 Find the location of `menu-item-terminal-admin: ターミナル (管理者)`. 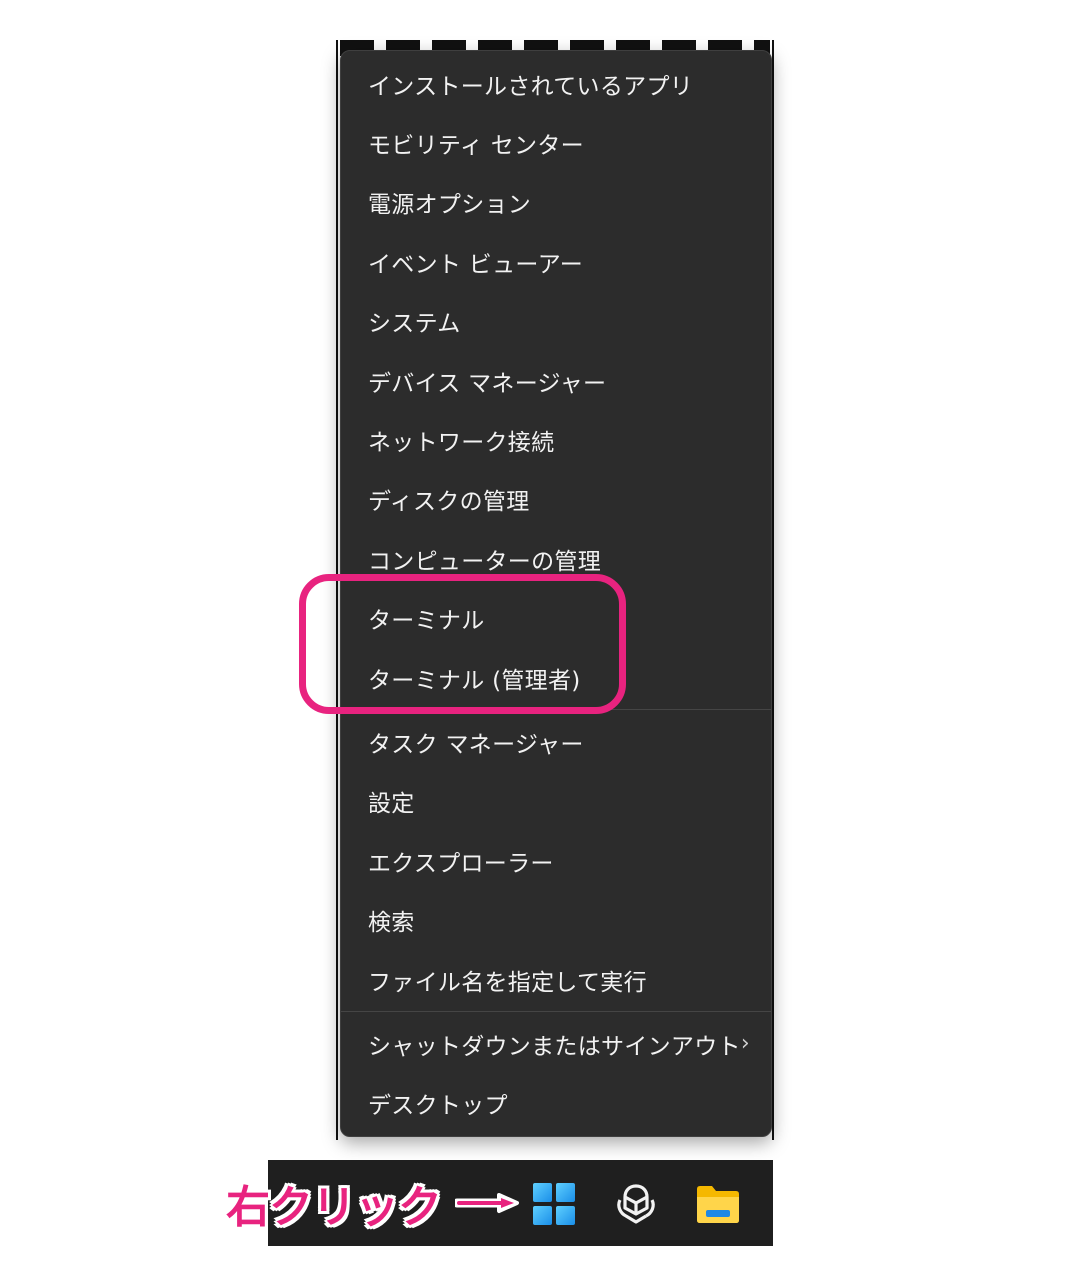

menu-item-terminal-admin: ターミナル (管理者) is located at coordinates (556, 677).